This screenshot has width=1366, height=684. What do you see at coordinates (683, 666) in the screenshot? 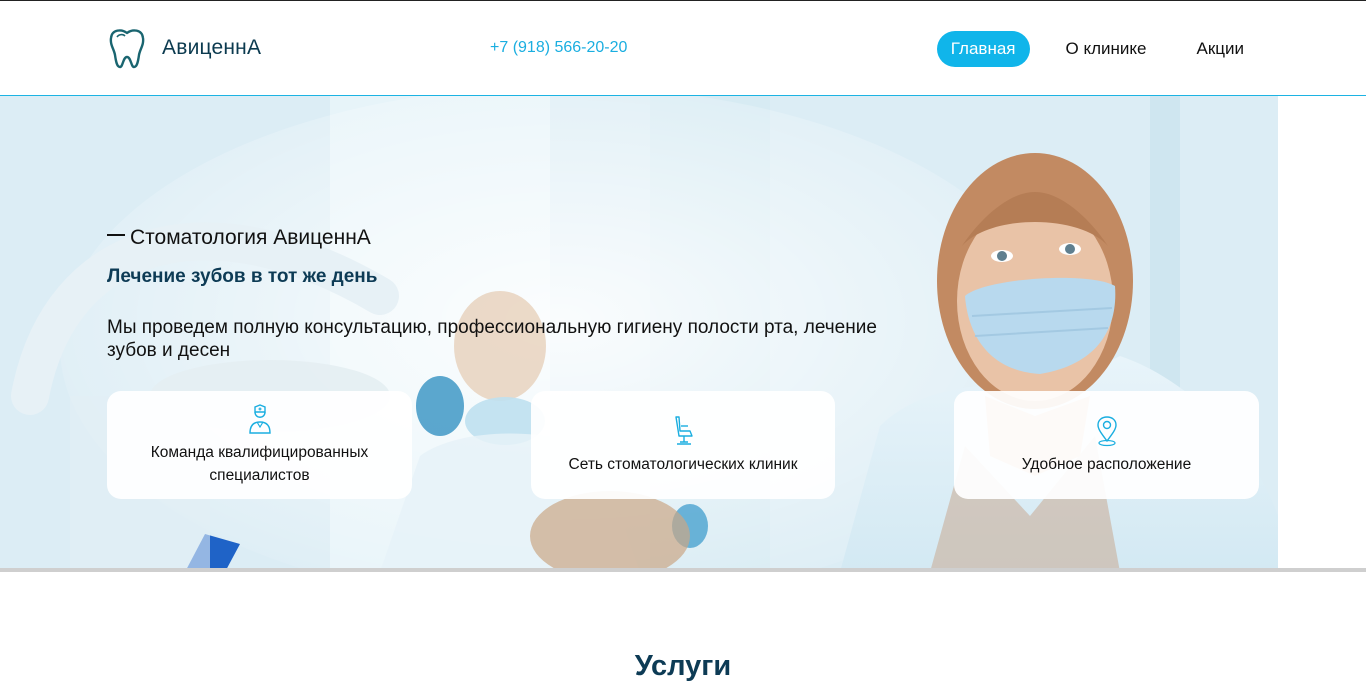
I see `services-title: Услуги` at bounding box center [683, 666].